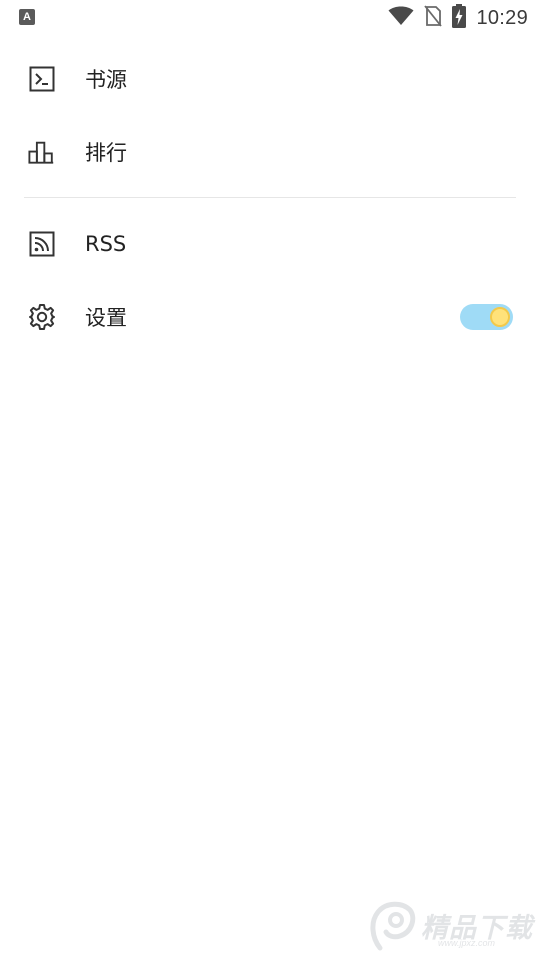 This screenshot has height=960, width=540. Describe the element at coordinates (500, 316) in the screenshot. I see `toggle-thumb` at that location.